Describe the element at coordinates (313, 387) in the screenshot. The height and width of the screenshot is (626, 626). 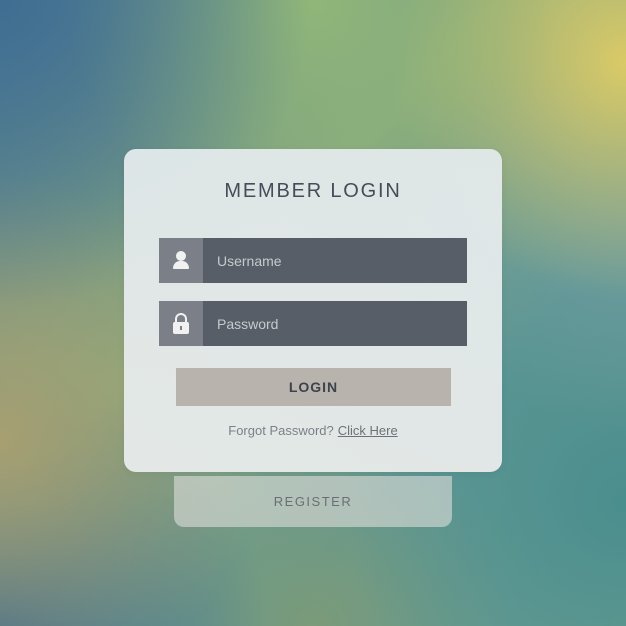
I see `login-button: LOGIN` at that location.